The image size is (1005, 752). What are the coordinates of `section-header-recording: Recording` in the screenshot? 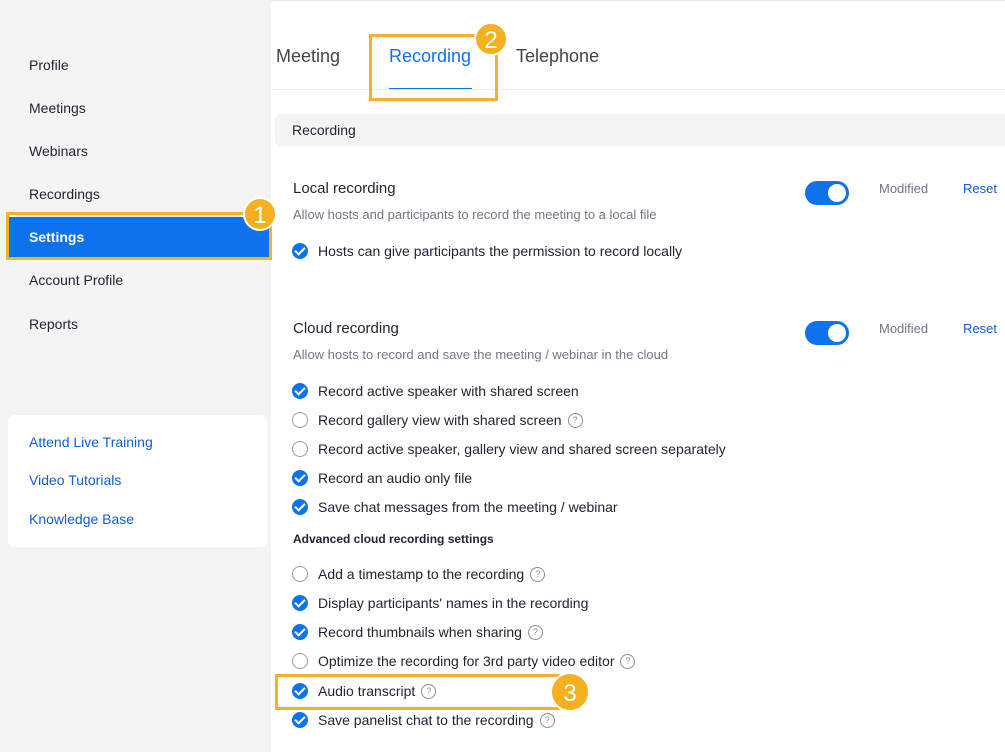 It's located at (640, 130).